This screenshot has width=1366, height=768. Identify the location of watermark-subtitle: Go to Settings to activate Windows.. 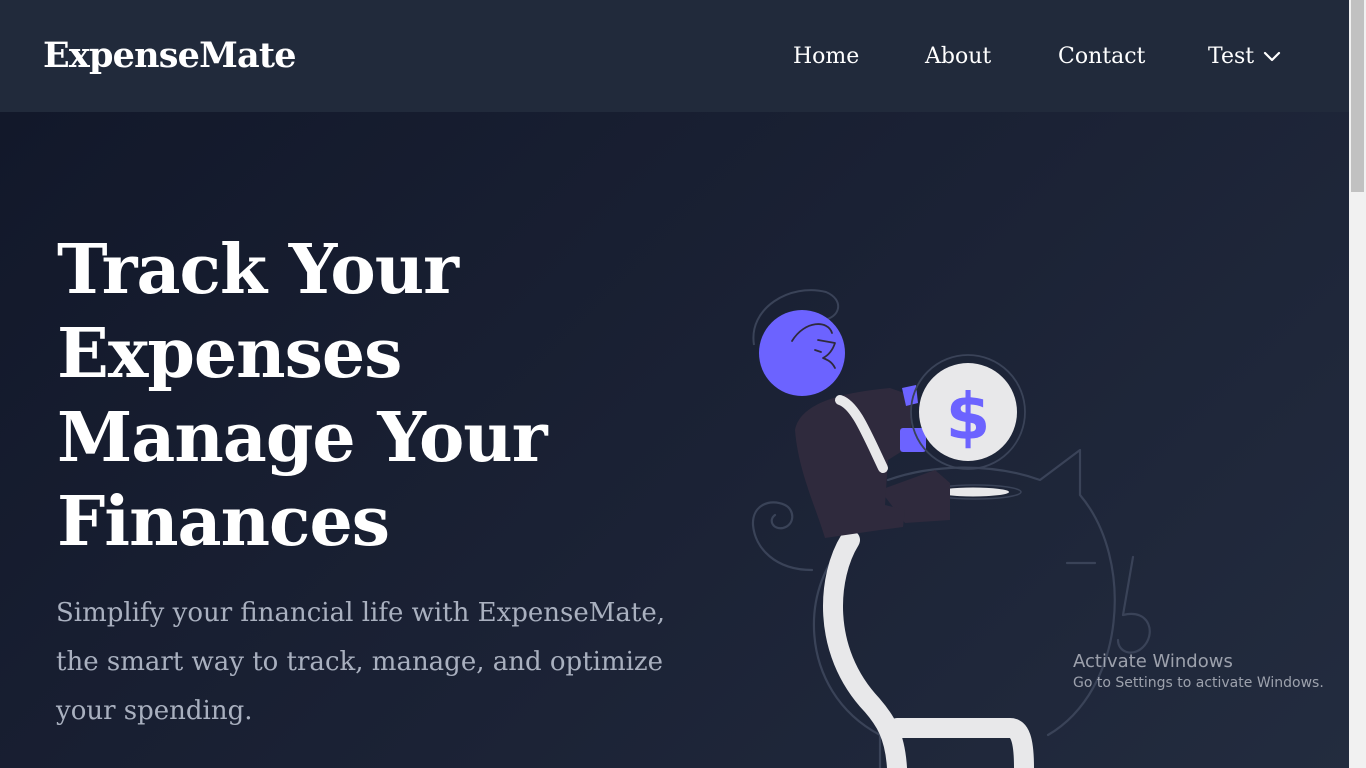
(1198, 683).